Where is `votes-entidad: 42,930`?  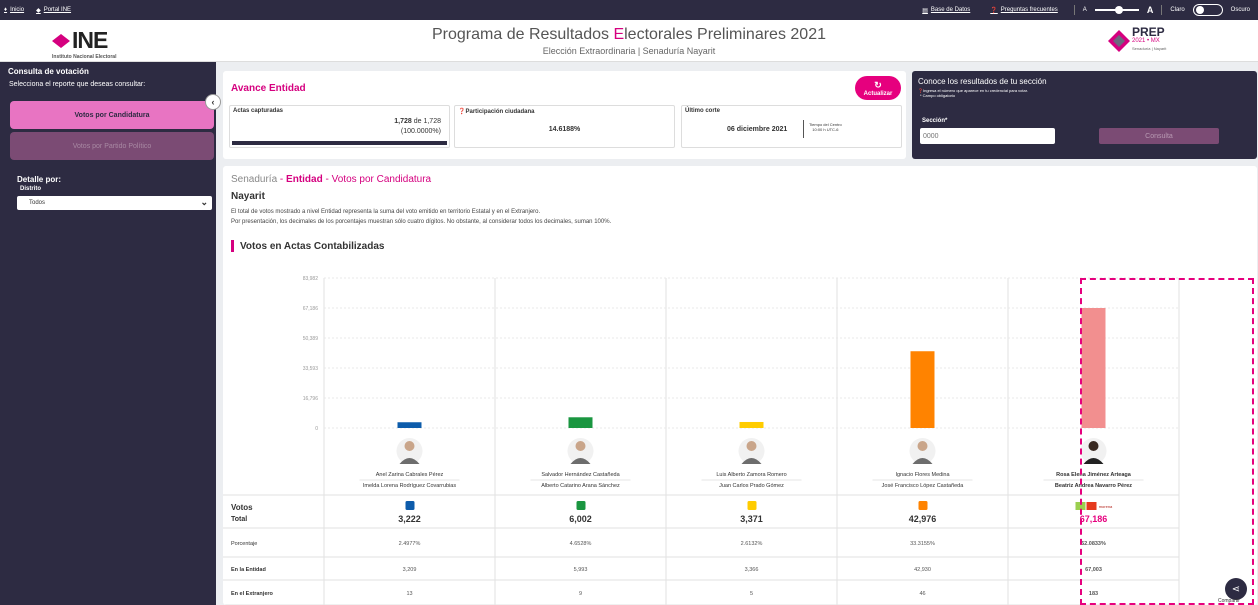
votes-entidad: 42,930 is located at coordinates (922, 570).